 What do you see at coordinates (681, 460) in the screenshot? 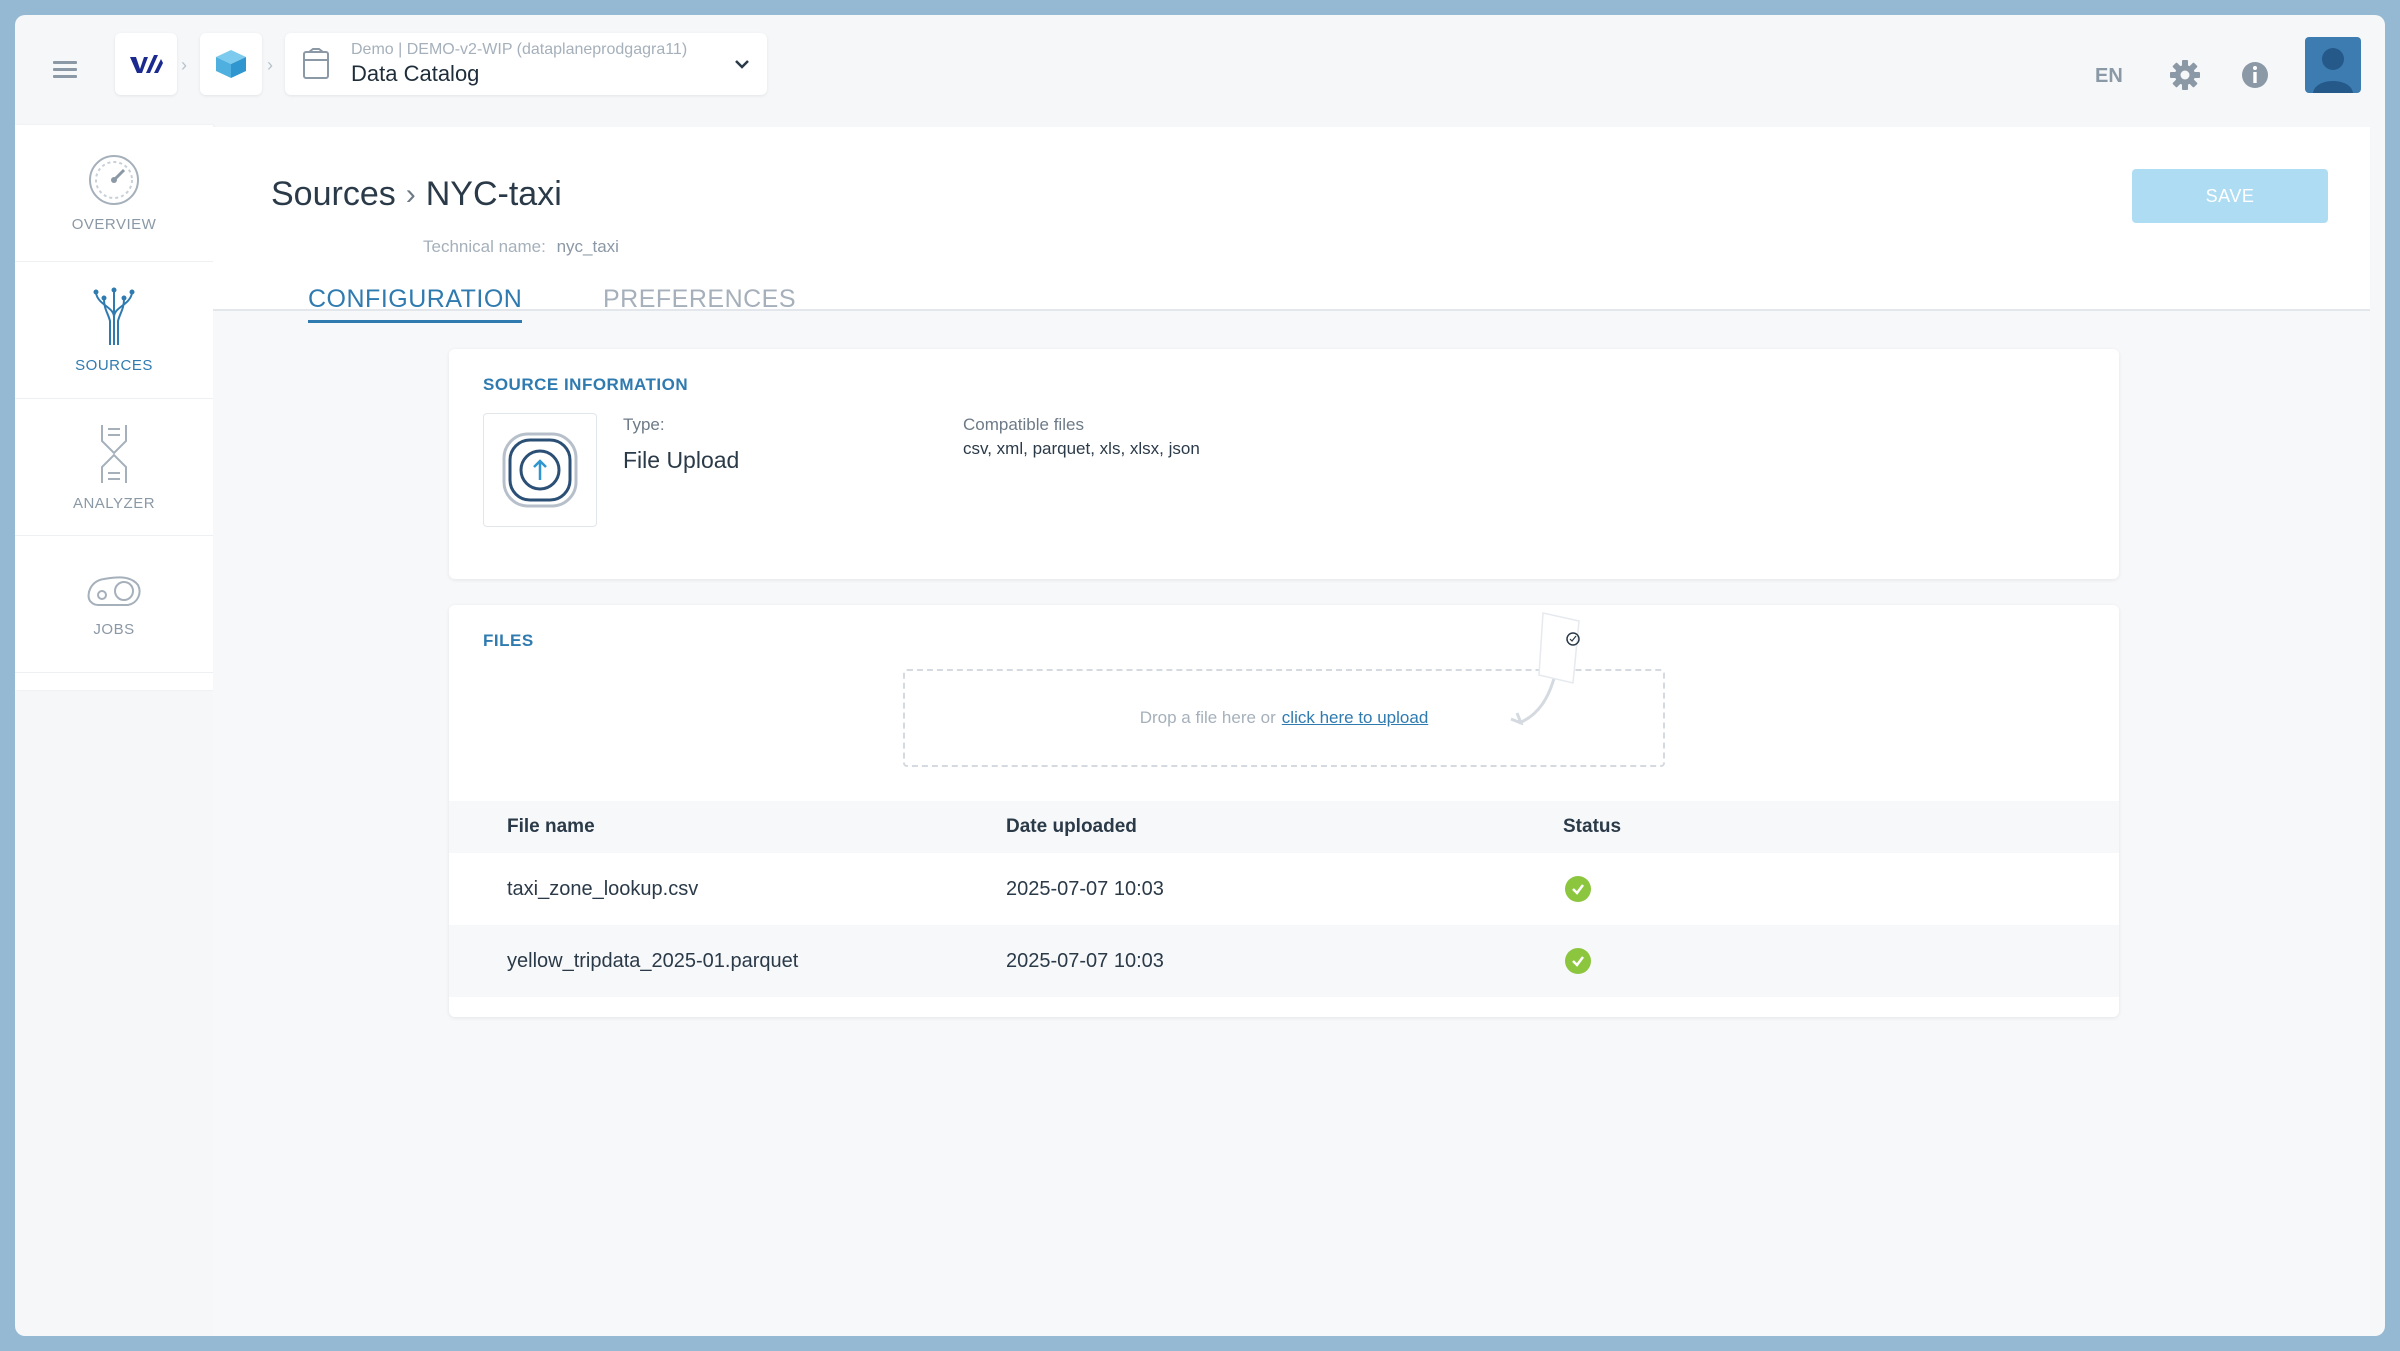
I see `type-value: File Upload` at bounding box center [681, 460].